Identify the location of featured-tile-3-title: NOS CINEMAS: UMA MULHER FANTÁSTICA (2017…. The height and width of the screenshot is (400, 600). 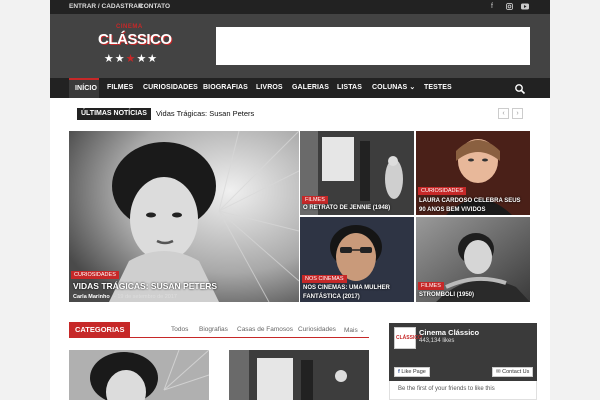
(357, 293).